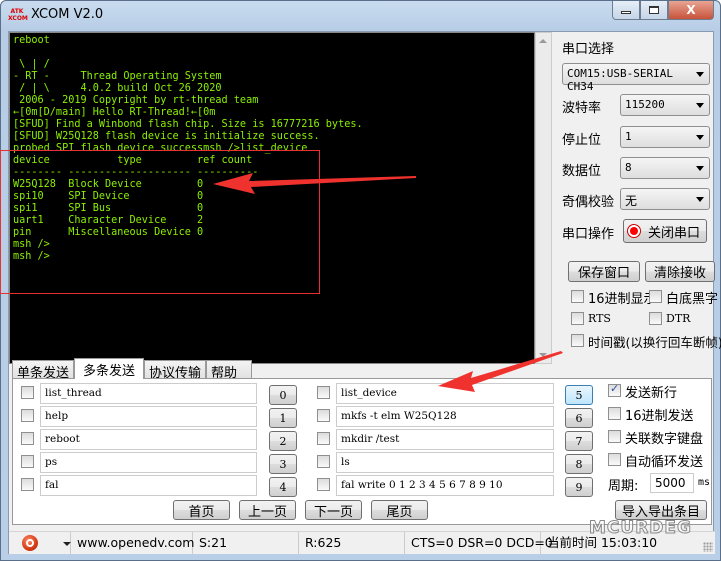  Describe the element at coordinates (680, 271) in the screenshot. I see `clear-receive-button: 清除接收` at that location.